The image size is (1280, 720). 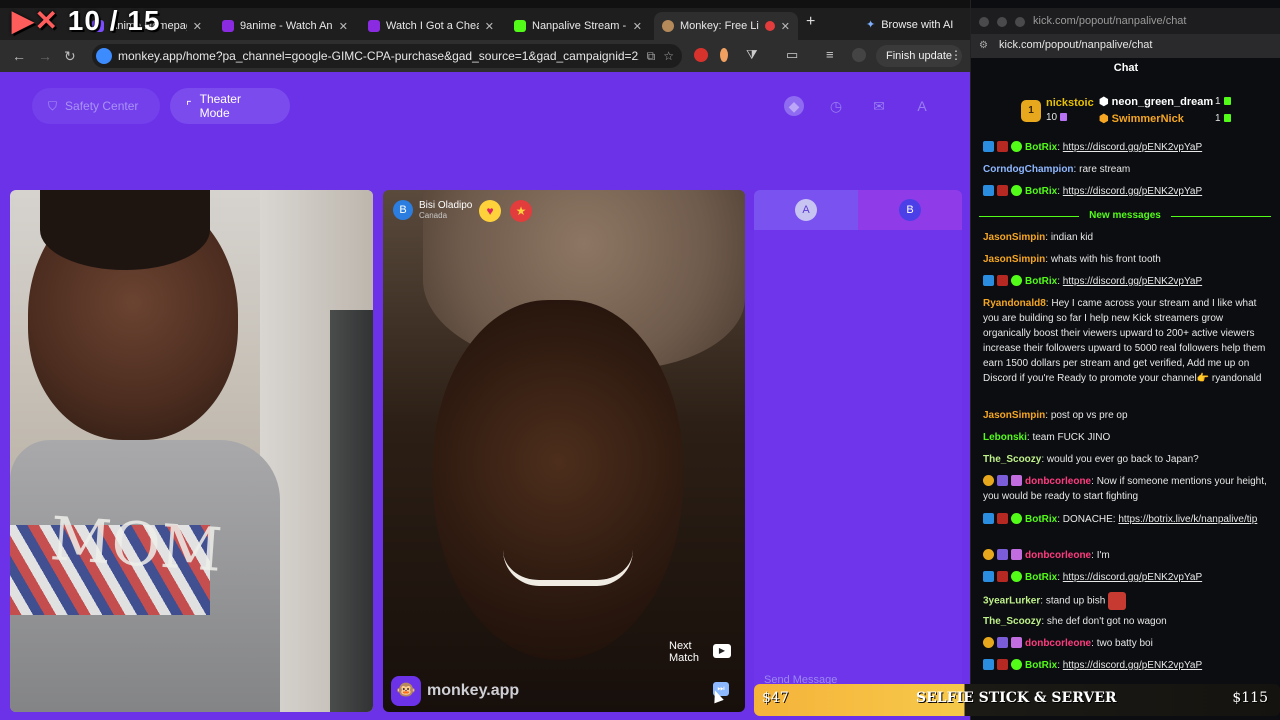 What do you see at coordinates (1031, 111) in the screenshot?
I see `gifter-rank-badge: 1` at bounding box center [1031, 111].